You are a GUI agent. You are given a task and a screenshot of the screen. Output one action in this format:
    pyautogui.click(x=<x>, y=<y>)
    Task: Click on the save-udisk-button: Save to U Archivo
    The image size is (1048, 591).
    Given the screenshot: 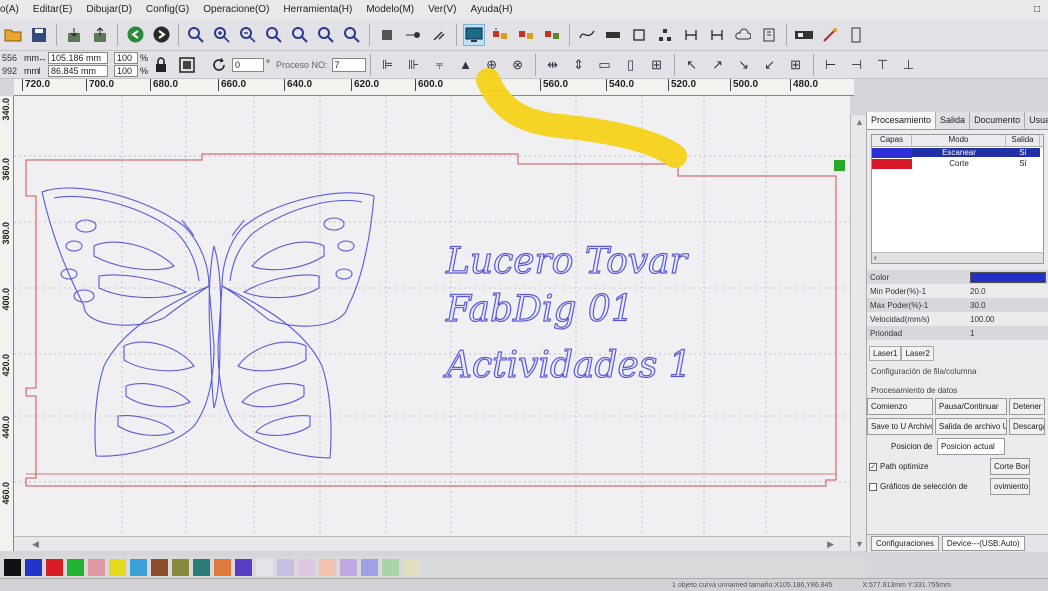 What is the action you would take?
    pyautogui.click(x=900, y=426)
    